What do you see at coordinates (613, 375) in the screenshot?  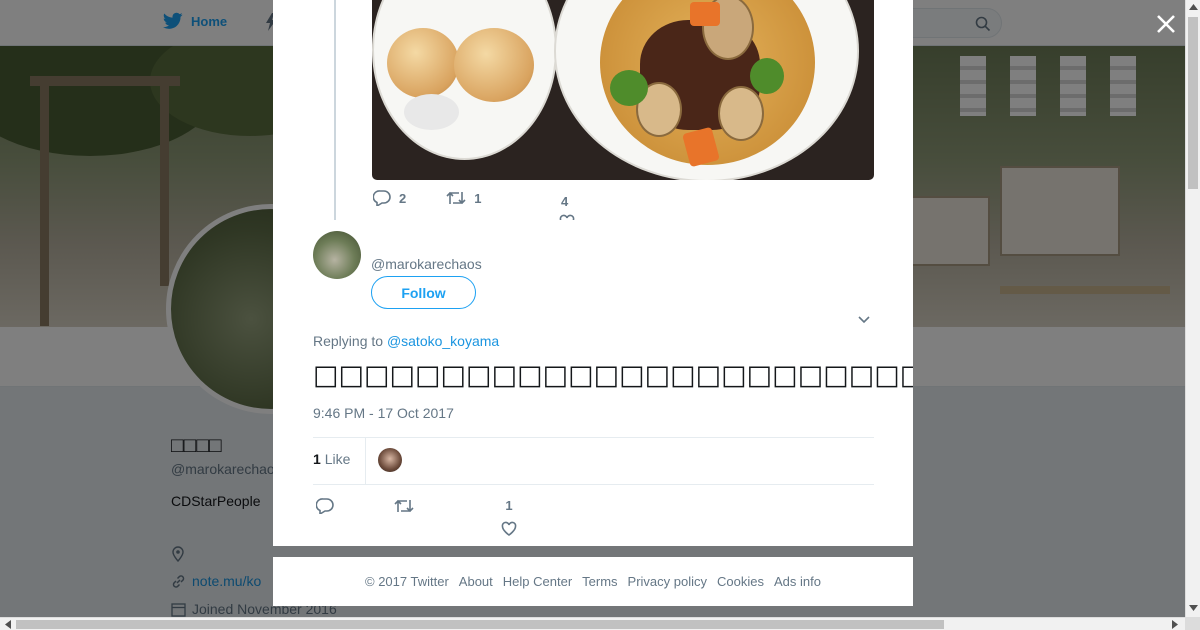 I see `tweet-text: □□□□□□□□□□□□□□□□□□□□□□□□□w` at bounding box center [613, 375].